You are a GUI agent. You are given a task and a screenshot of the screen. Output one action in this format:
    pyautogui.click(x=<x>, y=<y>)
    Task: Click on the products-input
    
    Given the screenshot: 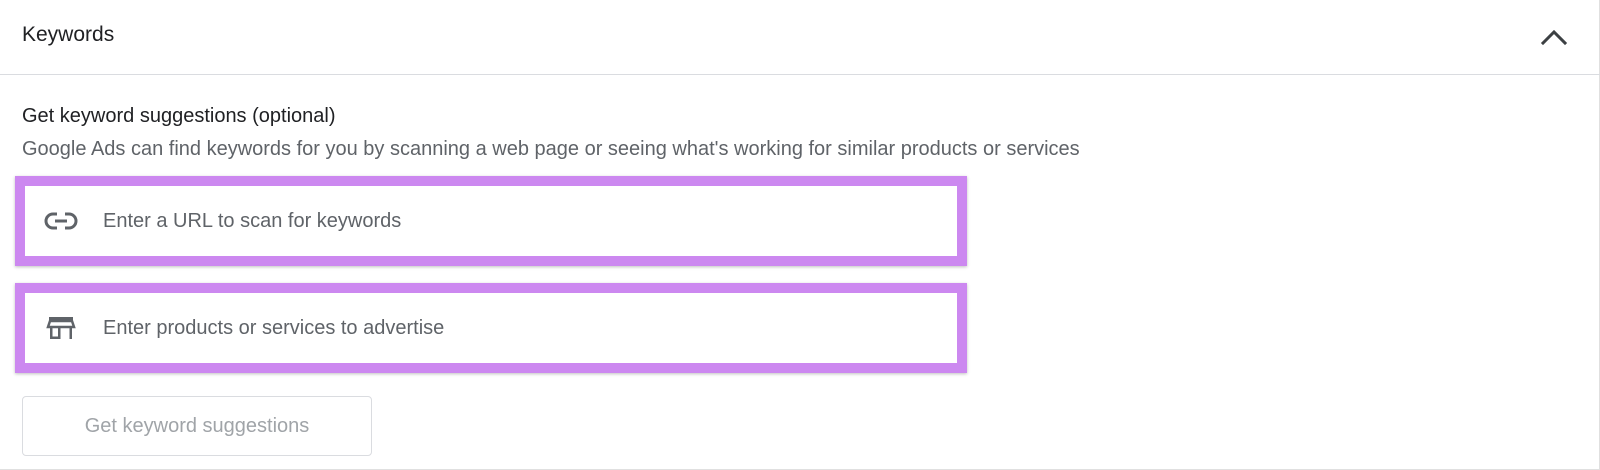 What is the action you would take?
    pyautogui.click(x=503, y=328)
    